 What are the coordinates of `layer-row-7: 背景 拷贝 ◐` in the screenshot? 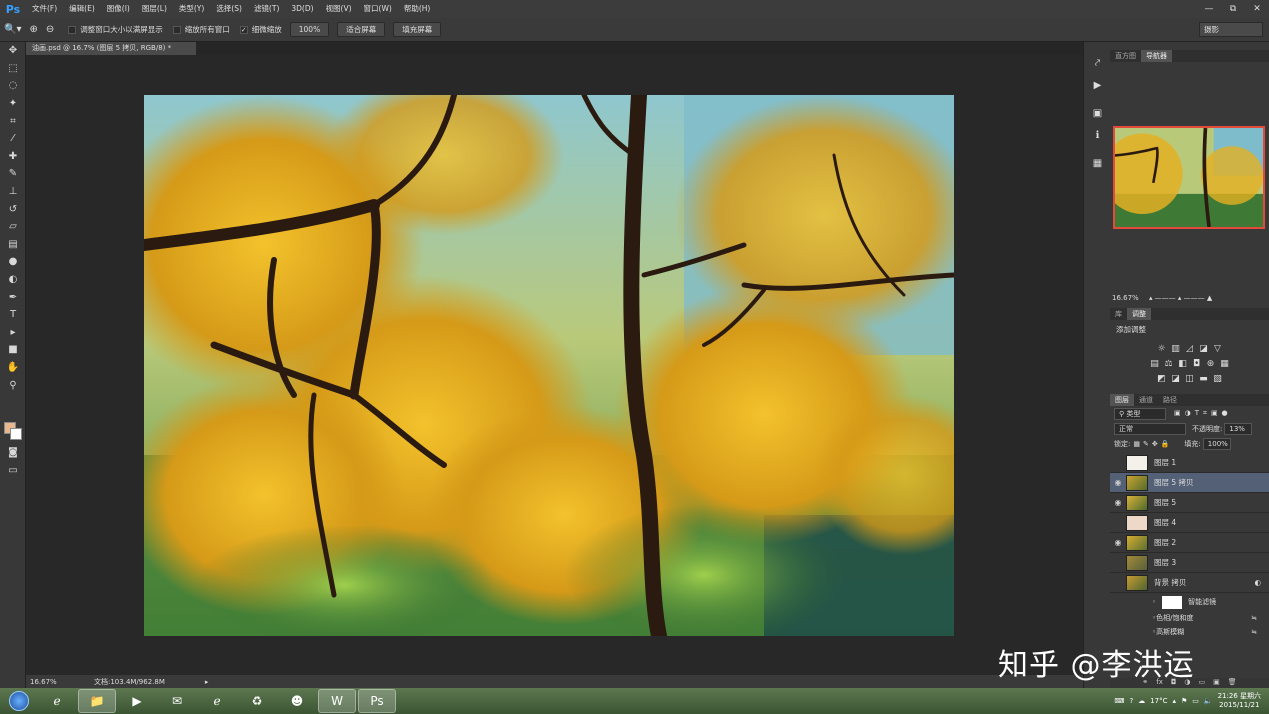 It's located at (1189, 583).